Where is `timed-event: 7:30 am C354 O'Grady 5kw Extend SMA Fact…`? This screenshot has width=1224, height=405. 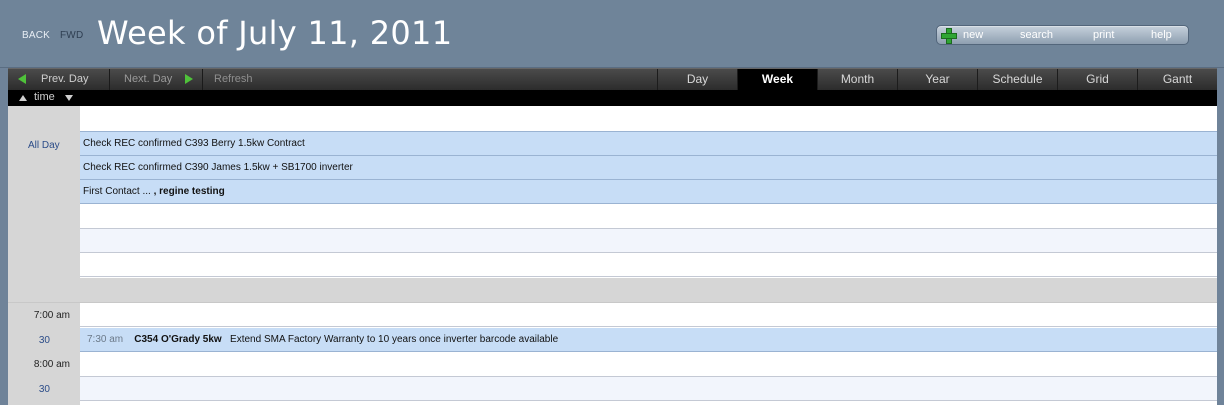 timed-event: 7:30 am C354 O'Grady 5kw Extend SMA Fact… is located at coordinates (648, 340).